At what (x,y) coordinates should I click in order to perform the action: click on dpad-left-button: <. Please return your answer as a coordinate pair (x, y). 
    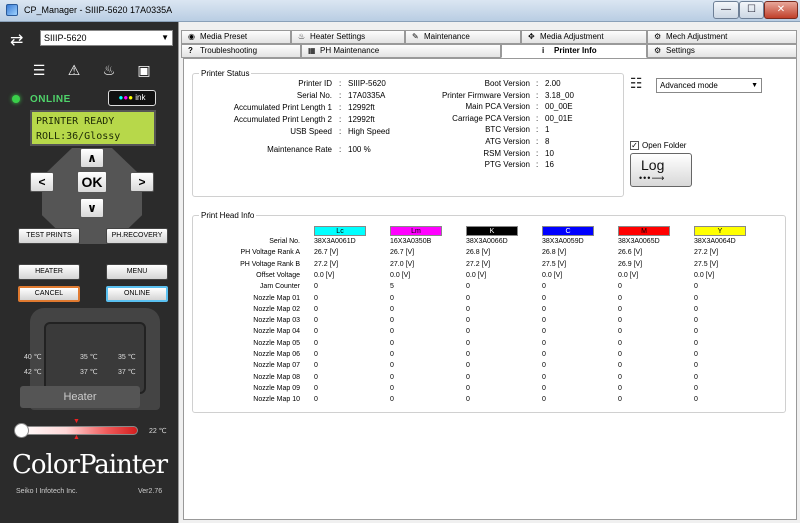
    Looking at the image, I should click on (42, 182).